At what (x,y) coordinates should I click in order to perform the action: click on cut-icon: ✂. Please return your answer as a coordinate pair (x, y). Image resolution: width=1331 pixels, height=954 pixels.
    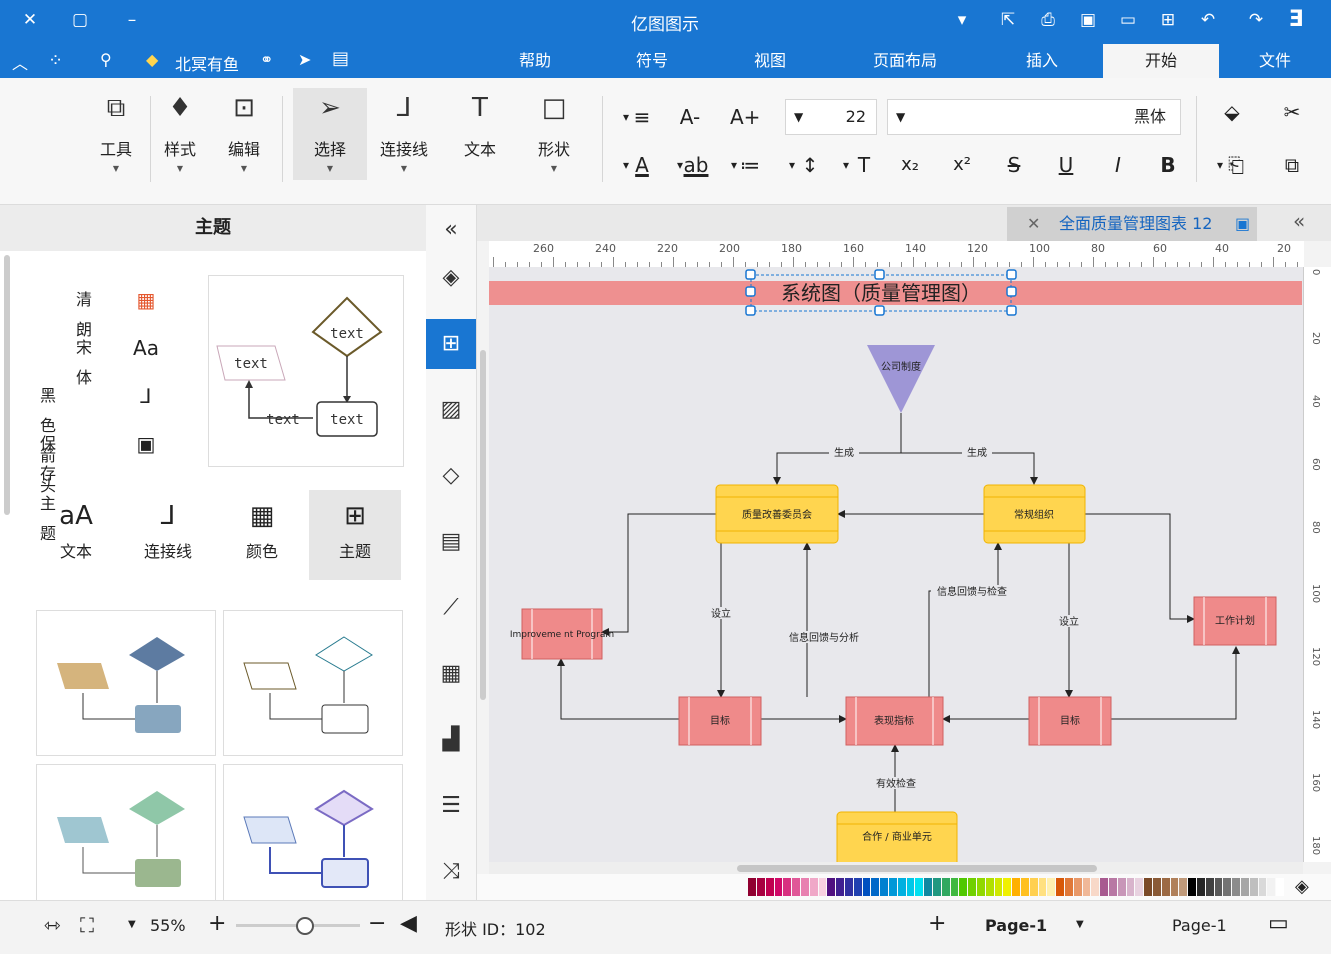
    Looking at the image, I should click on (1292, 112).